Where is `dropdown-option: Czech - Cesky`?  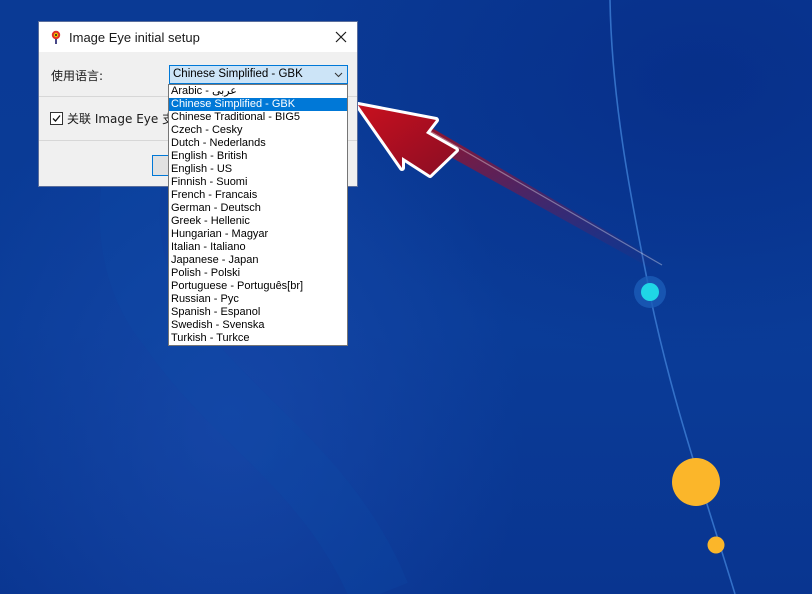 dropdown-option: Czech - Cesky is located at coordinates (258, 130).